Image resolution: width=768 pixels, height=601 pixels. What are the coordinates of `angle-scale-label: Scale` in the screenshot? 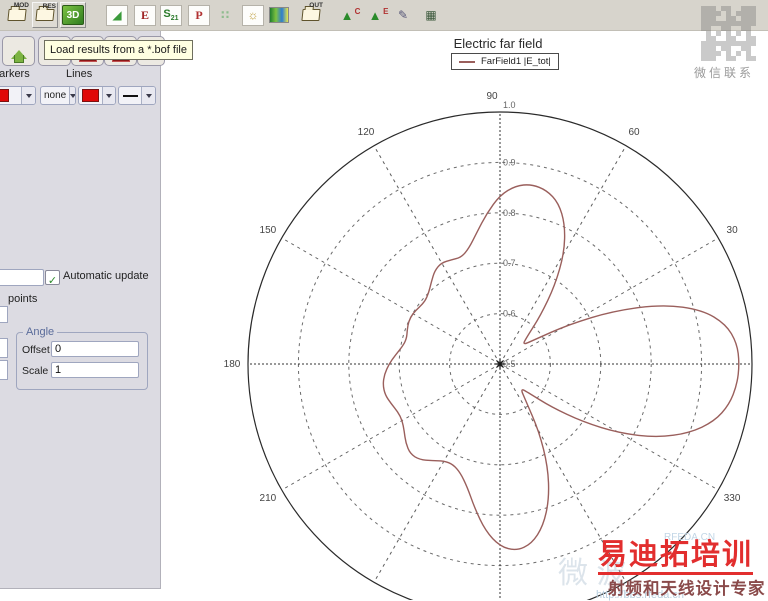 It's located at (35, 371).